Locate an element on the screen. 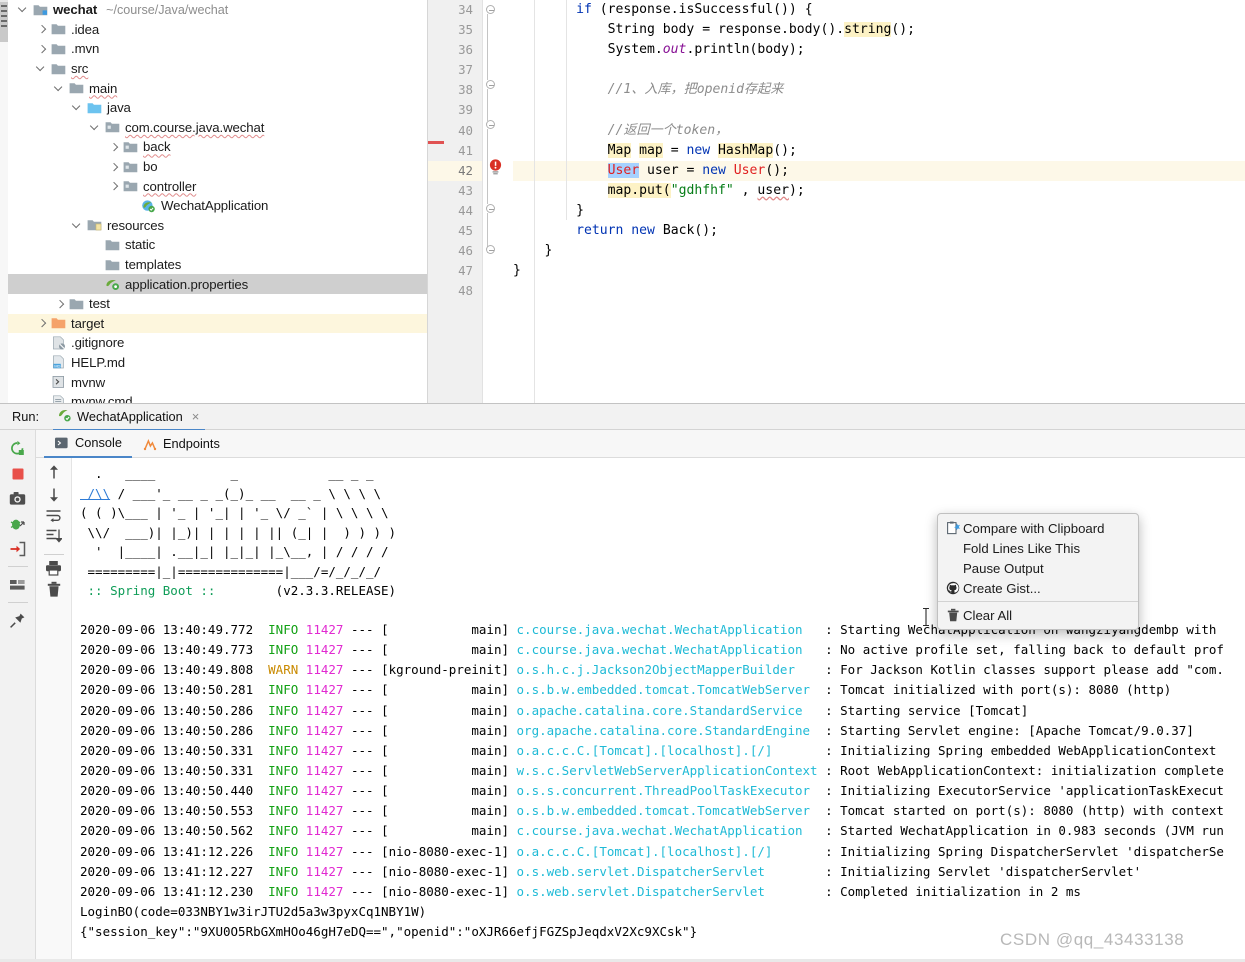 The width and height of the screenshot is (1245, 962). code-line: String body = response.body().string(); is located at coordinates (879, 30).